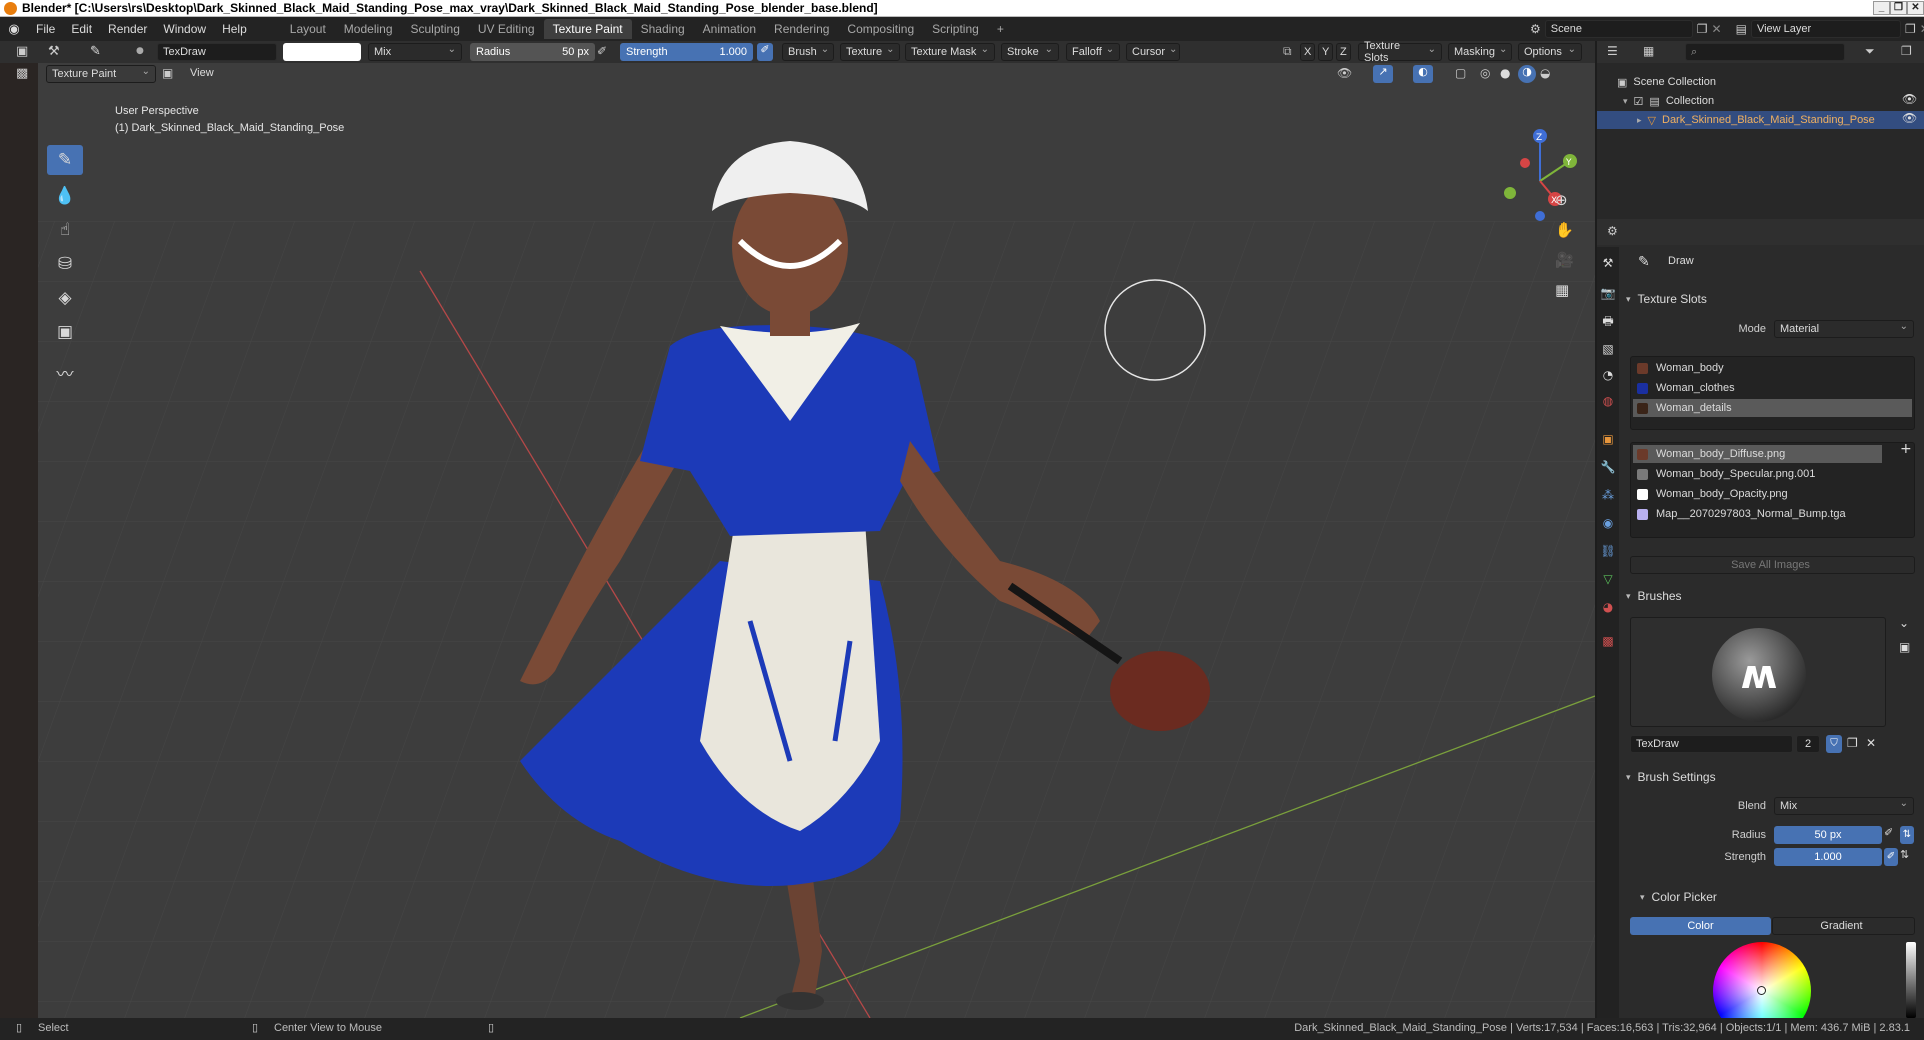 This screenshot has width=1924, height=1040. Describe the element at coordinates (1915, 8) in the screenshot. I see `close-icon: ✕` at that location.